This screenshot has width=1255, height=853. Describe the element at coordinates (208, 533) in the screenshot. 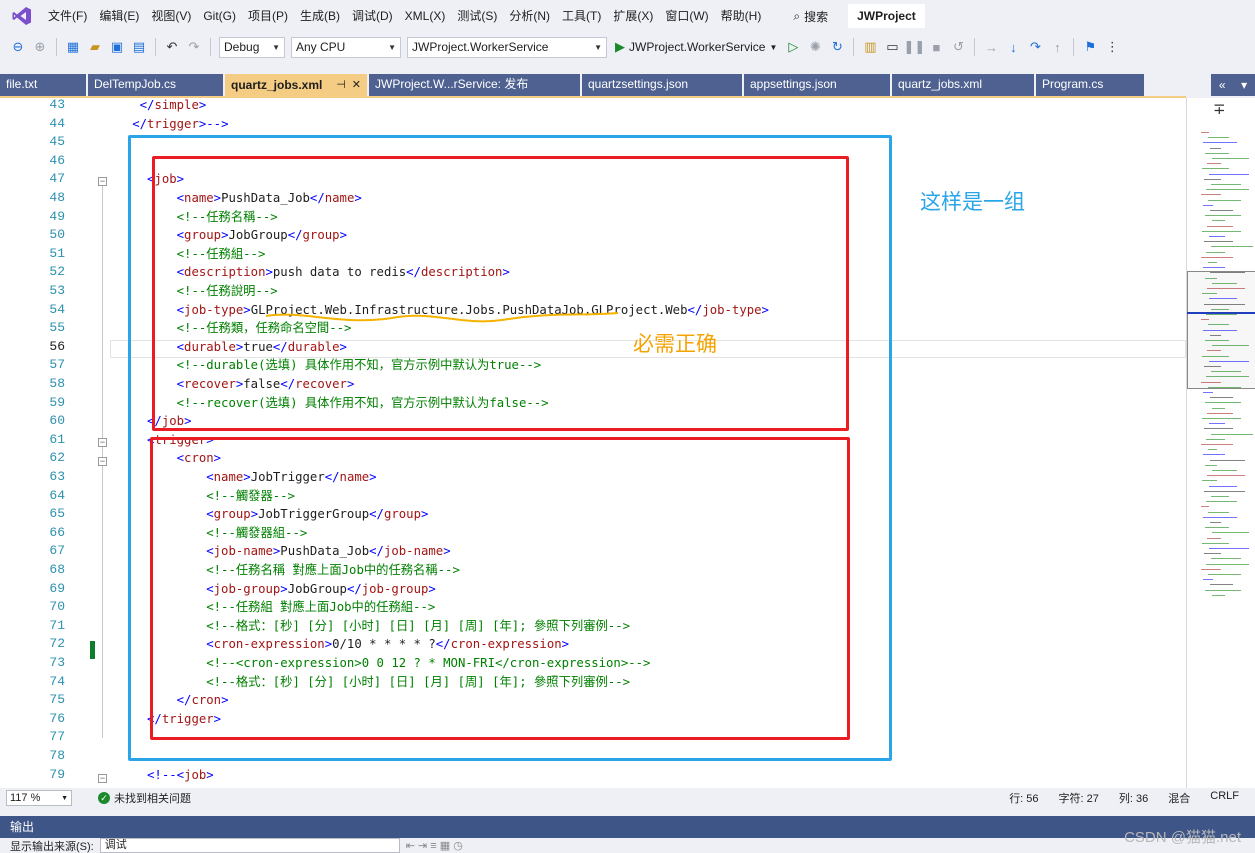

I see `code-line: <!--觸發器組-->` at that location.